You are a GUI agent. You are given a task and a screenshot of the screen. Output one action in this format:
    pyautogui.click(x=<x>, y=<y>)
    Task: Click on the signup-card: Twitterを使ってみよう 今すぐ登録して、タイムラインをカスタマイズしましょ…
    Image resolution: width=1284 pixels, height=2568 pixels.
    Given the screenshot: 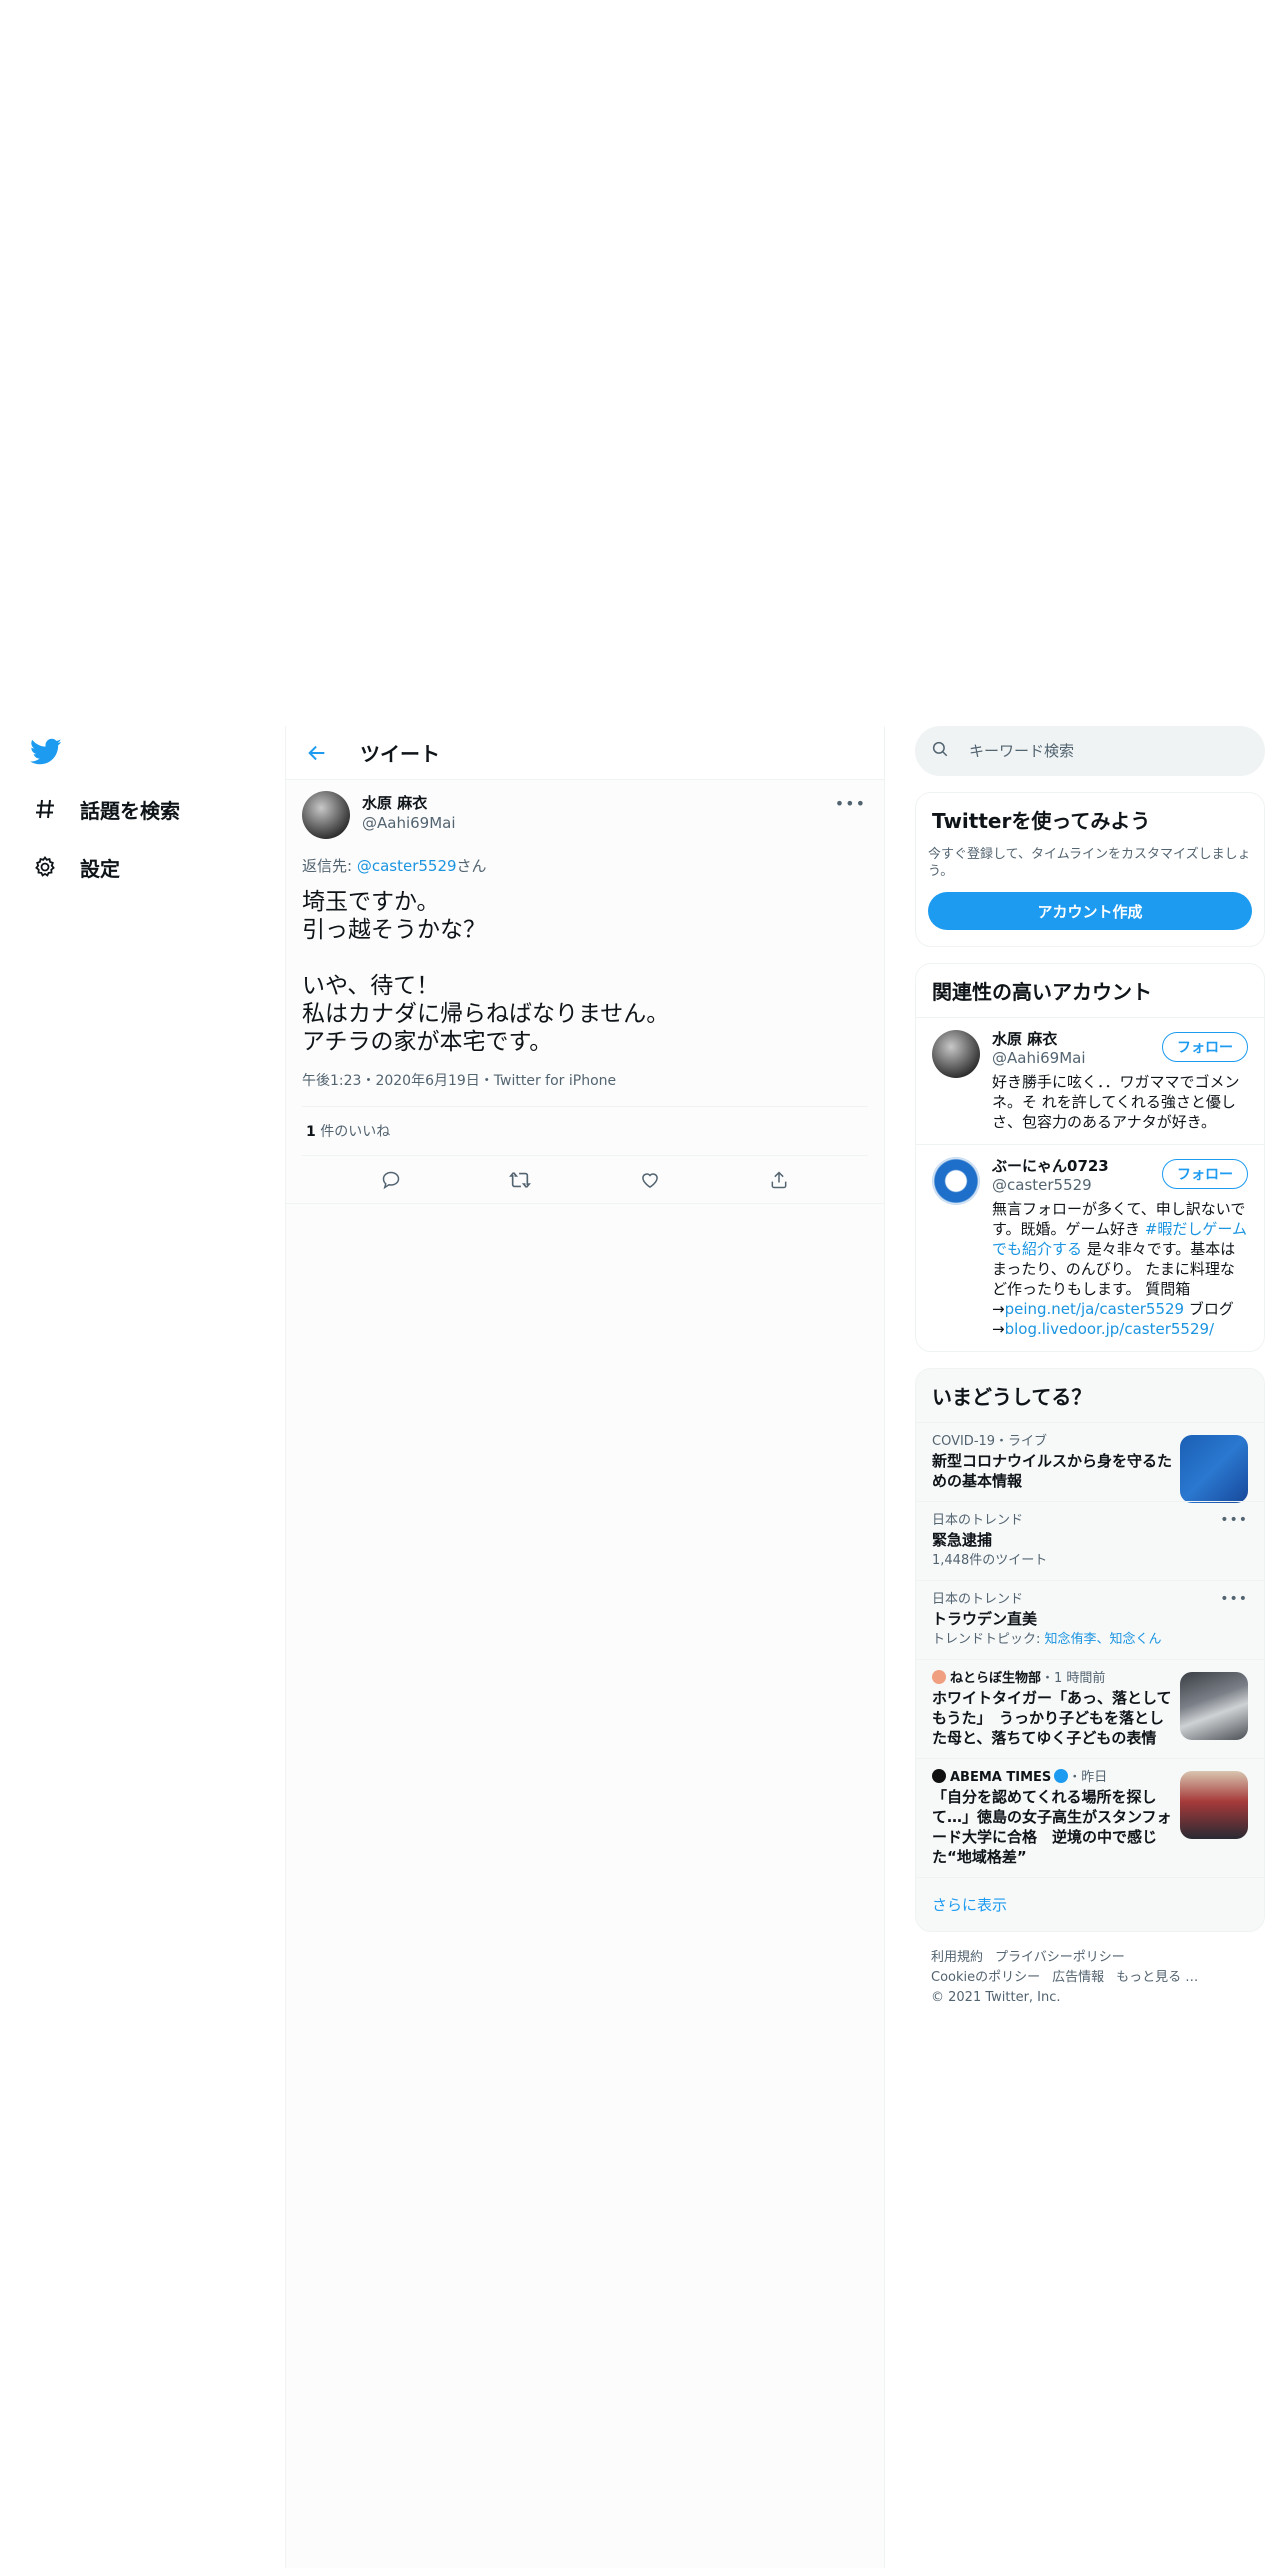 What is the action you would take?
    pyautogui.click(x=1090, y=869)
    